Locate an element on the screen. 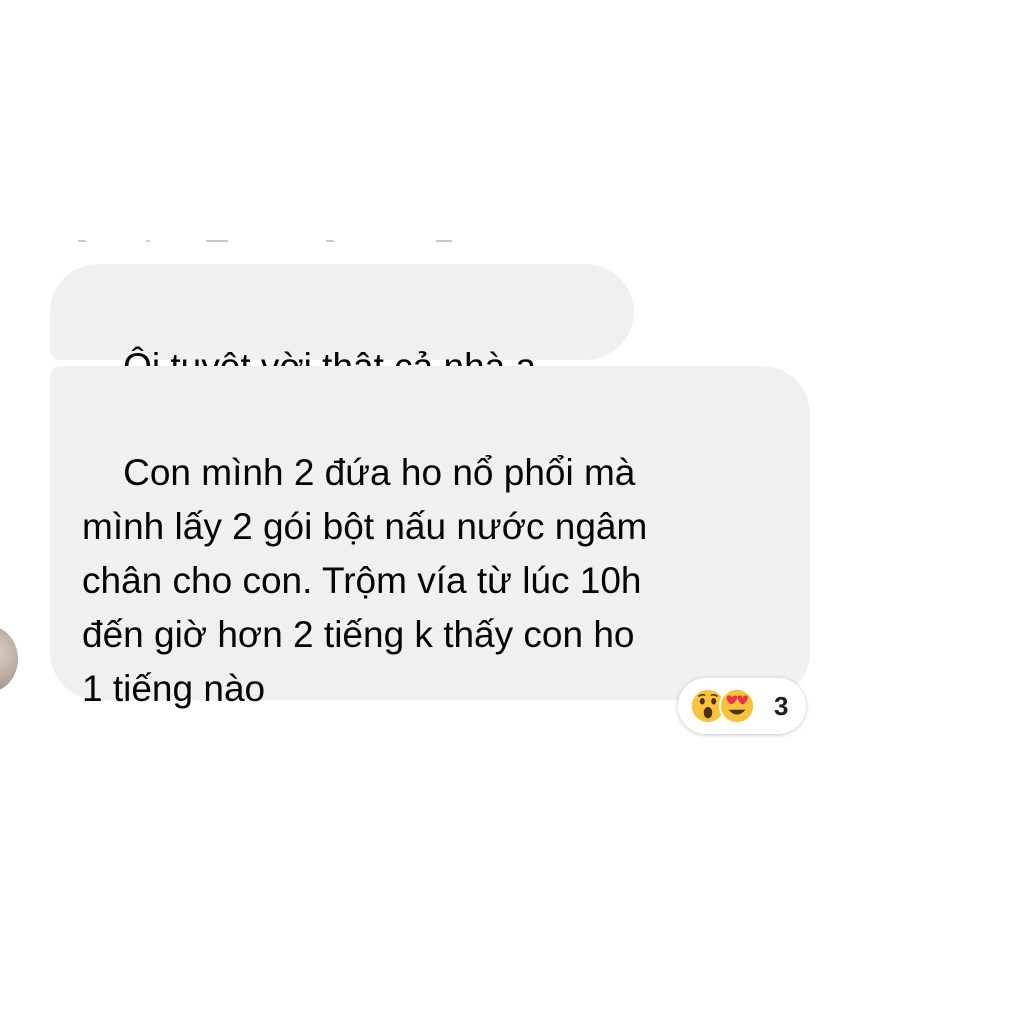 Image resolution: width=1024 pixels, height=1024 pixels. reaction-summary: 3 is located at coordinates (742, 706).